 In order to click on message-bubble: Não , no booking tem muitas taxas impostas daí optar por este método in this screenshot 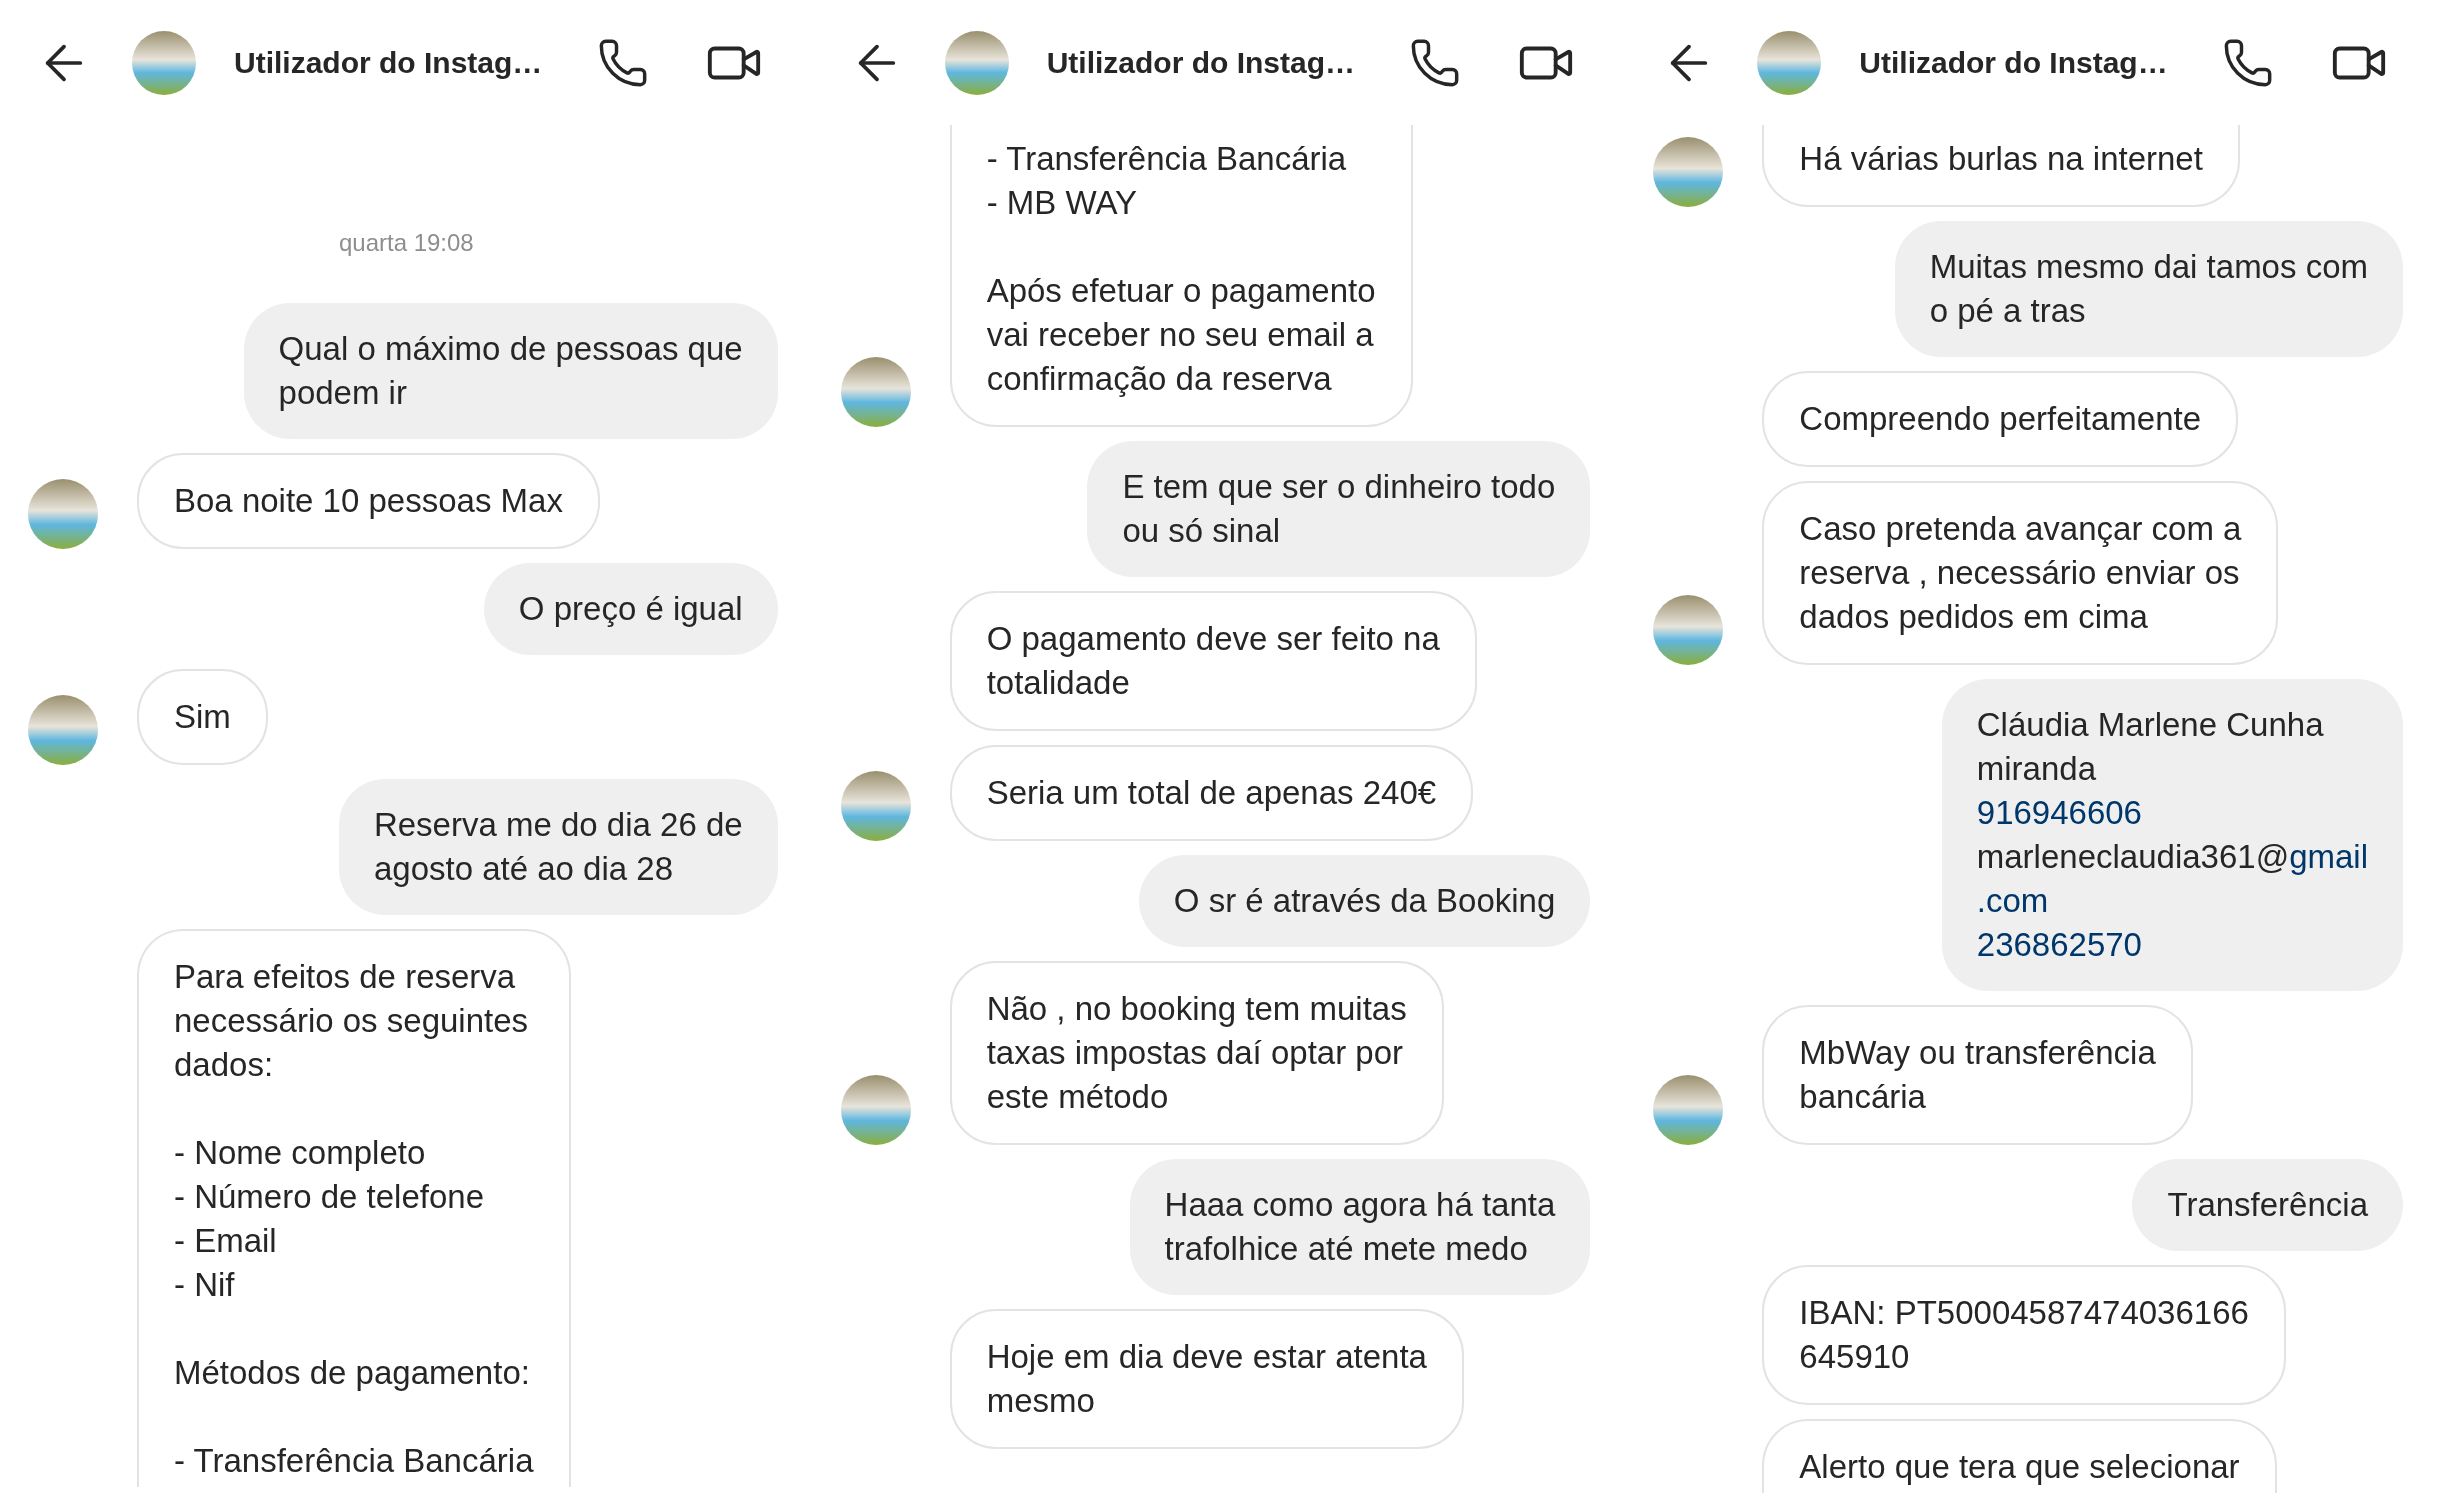, I will do `click(1196, 1053)`.